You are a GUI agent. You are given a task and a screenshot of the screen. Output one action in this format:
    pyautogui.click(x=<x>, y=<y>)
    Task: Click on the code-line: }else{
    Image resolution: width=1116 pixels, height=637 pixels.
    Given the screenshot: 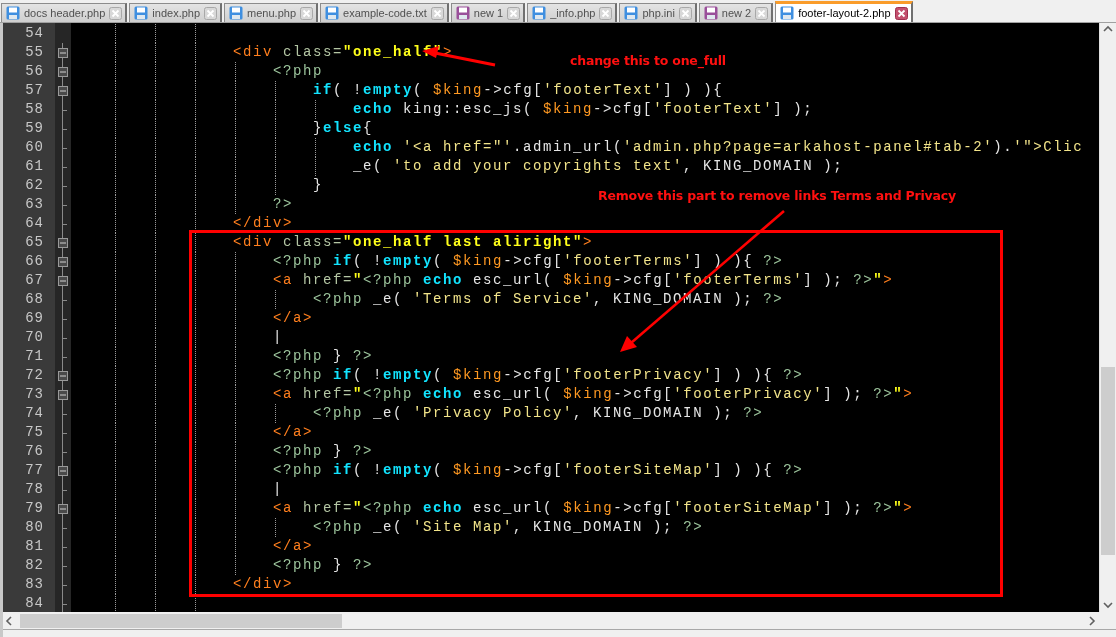 What is the action you would take?
    pyautogui.click(x=343, y=128)
    